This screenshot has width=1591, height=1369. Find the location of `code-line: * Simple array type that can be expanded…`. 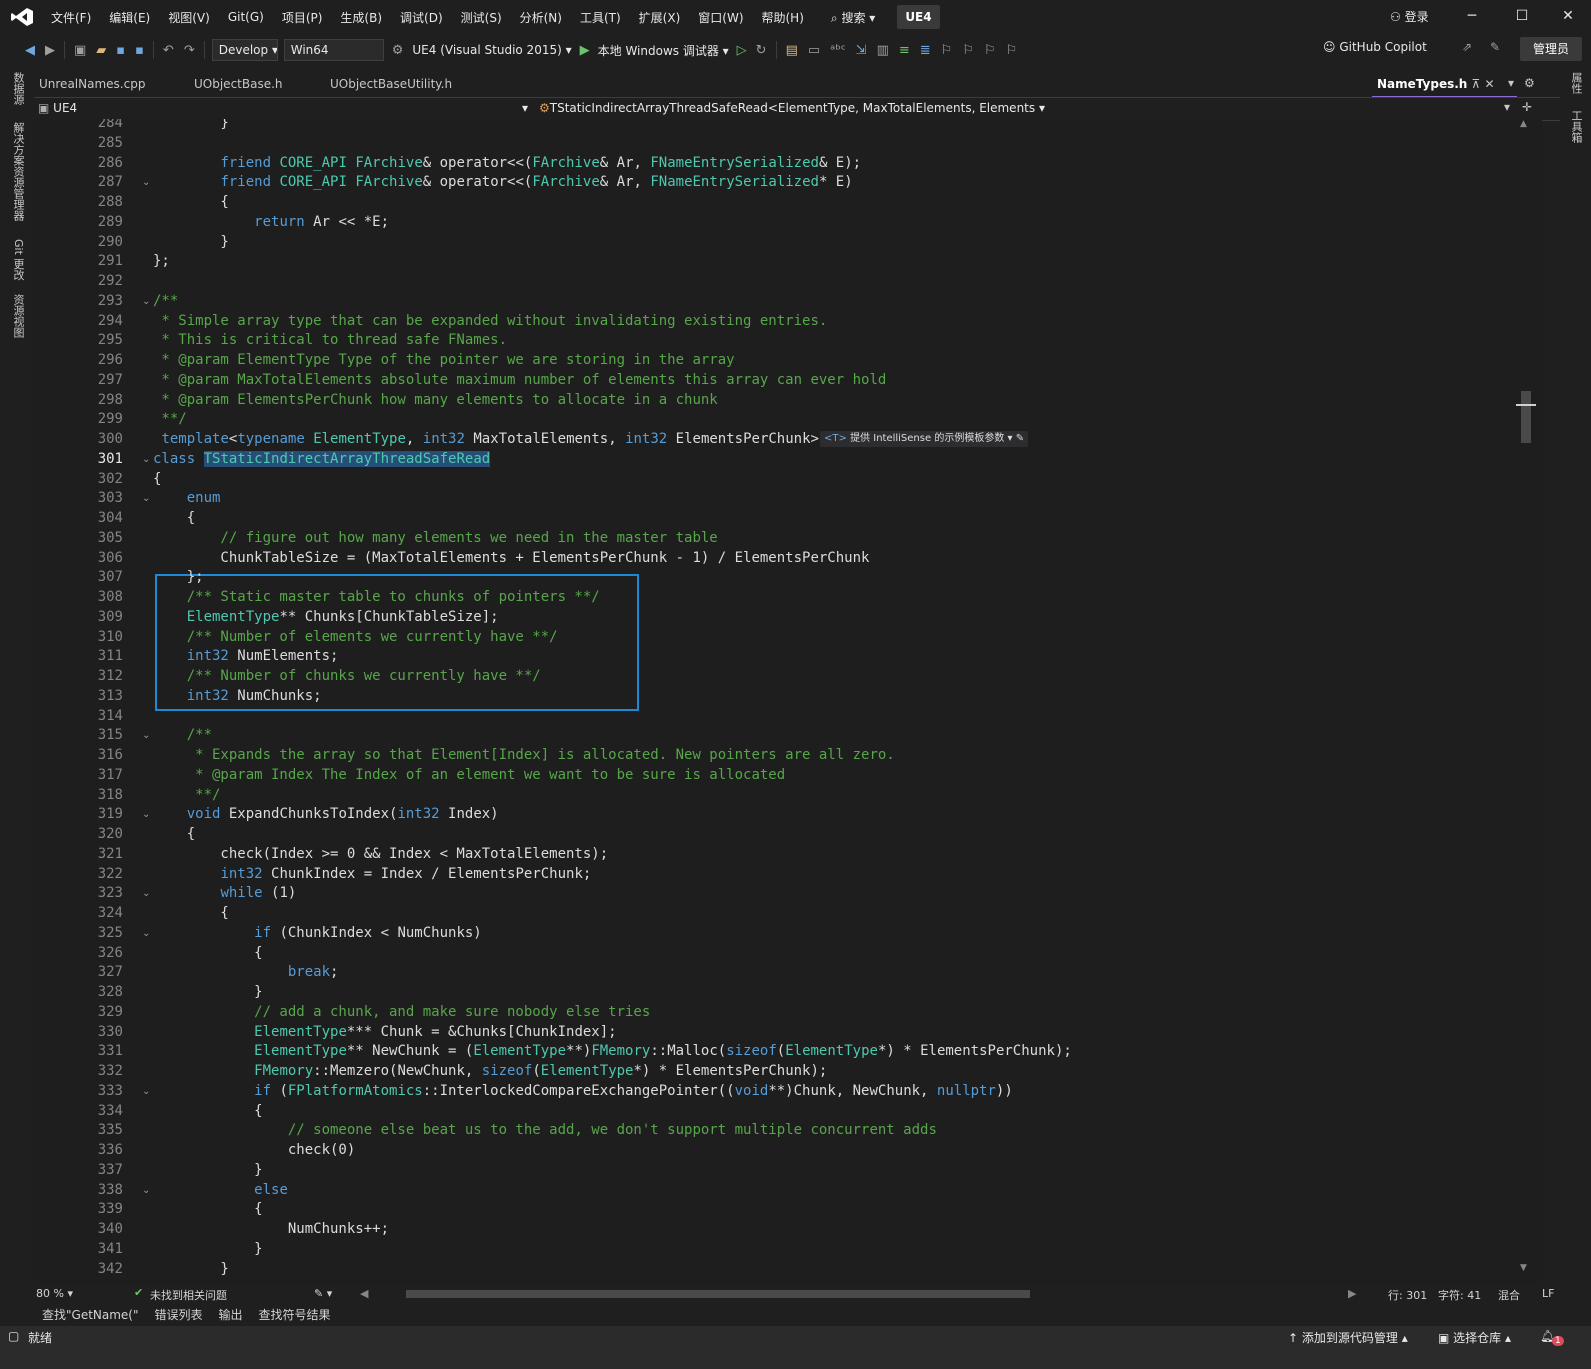

code-line: * Simple array type that can be expanded… is located at coordinates (490, 321).